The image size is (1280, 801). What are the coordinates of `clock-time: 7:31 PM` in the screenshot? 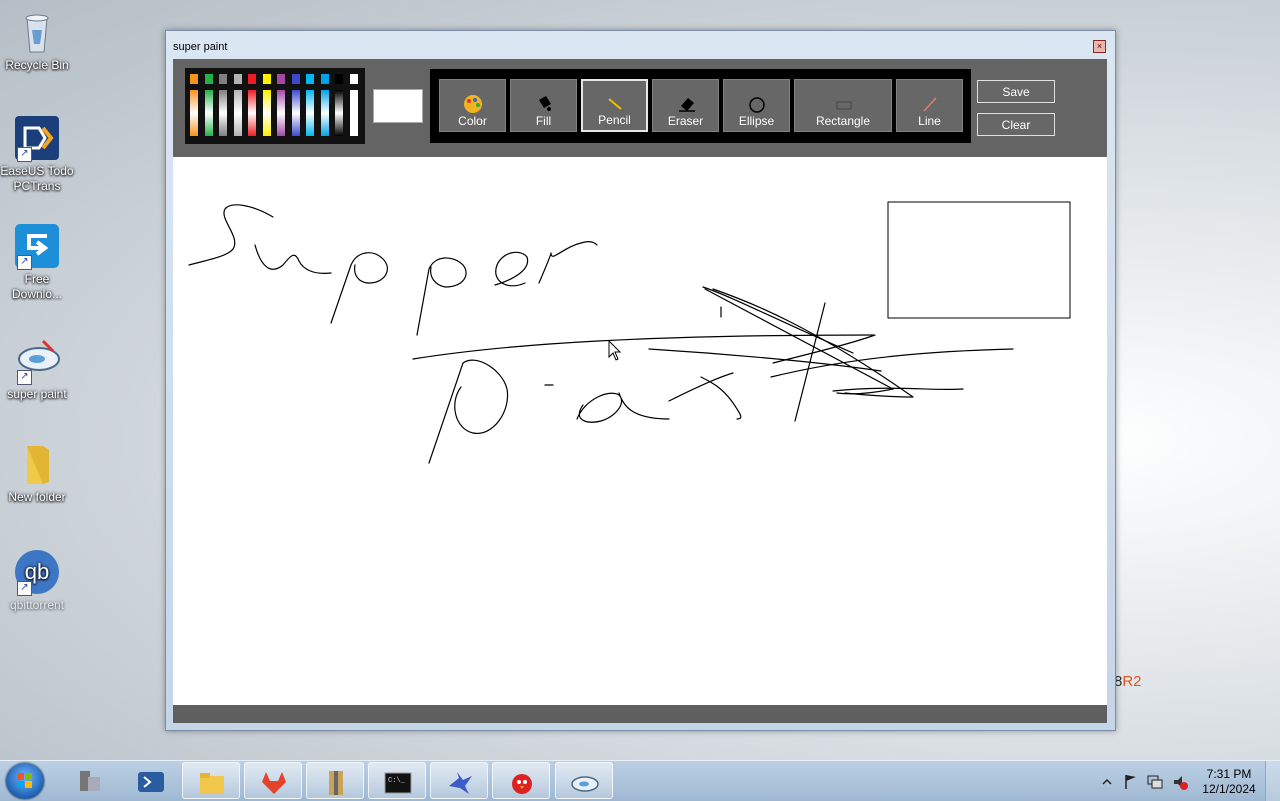 It's located at (1229, 774).